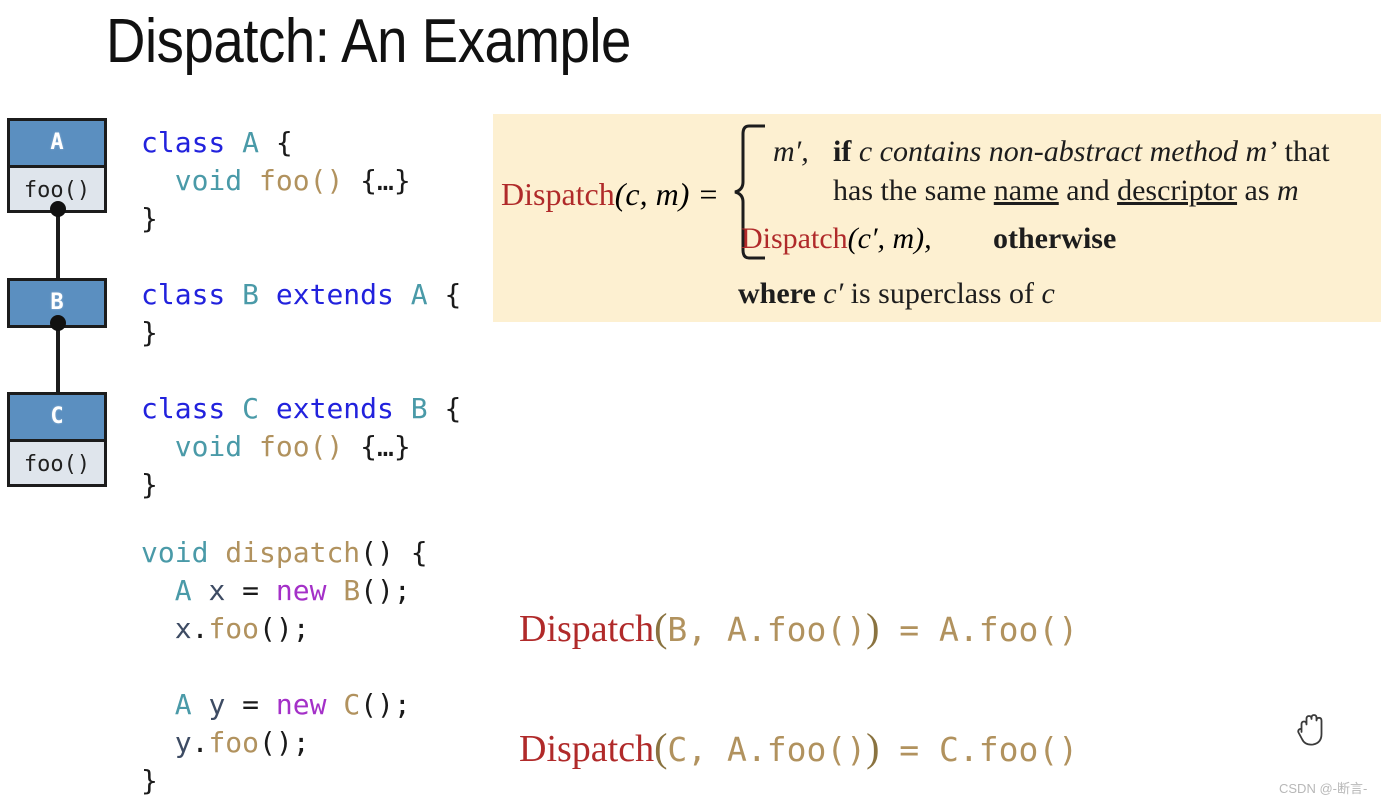 Image resolution: width=1381 pixels, height=805 pixels. Describe the element at coordinates (183, 590) in the screenshot. I see `declared-type-a: A` at that location.